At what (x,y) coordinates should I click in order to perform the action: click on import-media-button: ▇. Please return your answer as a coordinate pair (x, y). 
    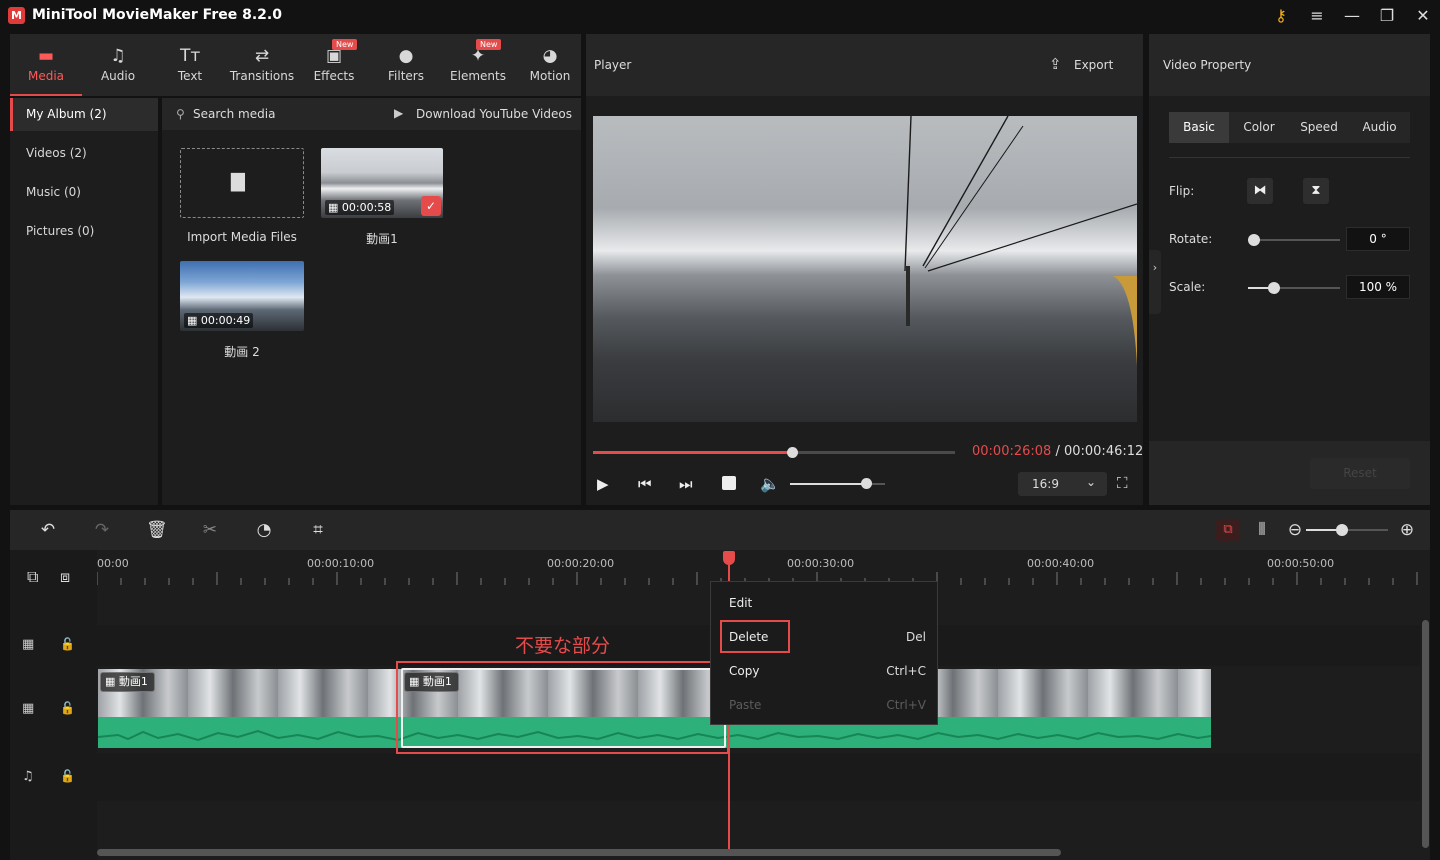
    Looking at the image, I should click on (242, 183).